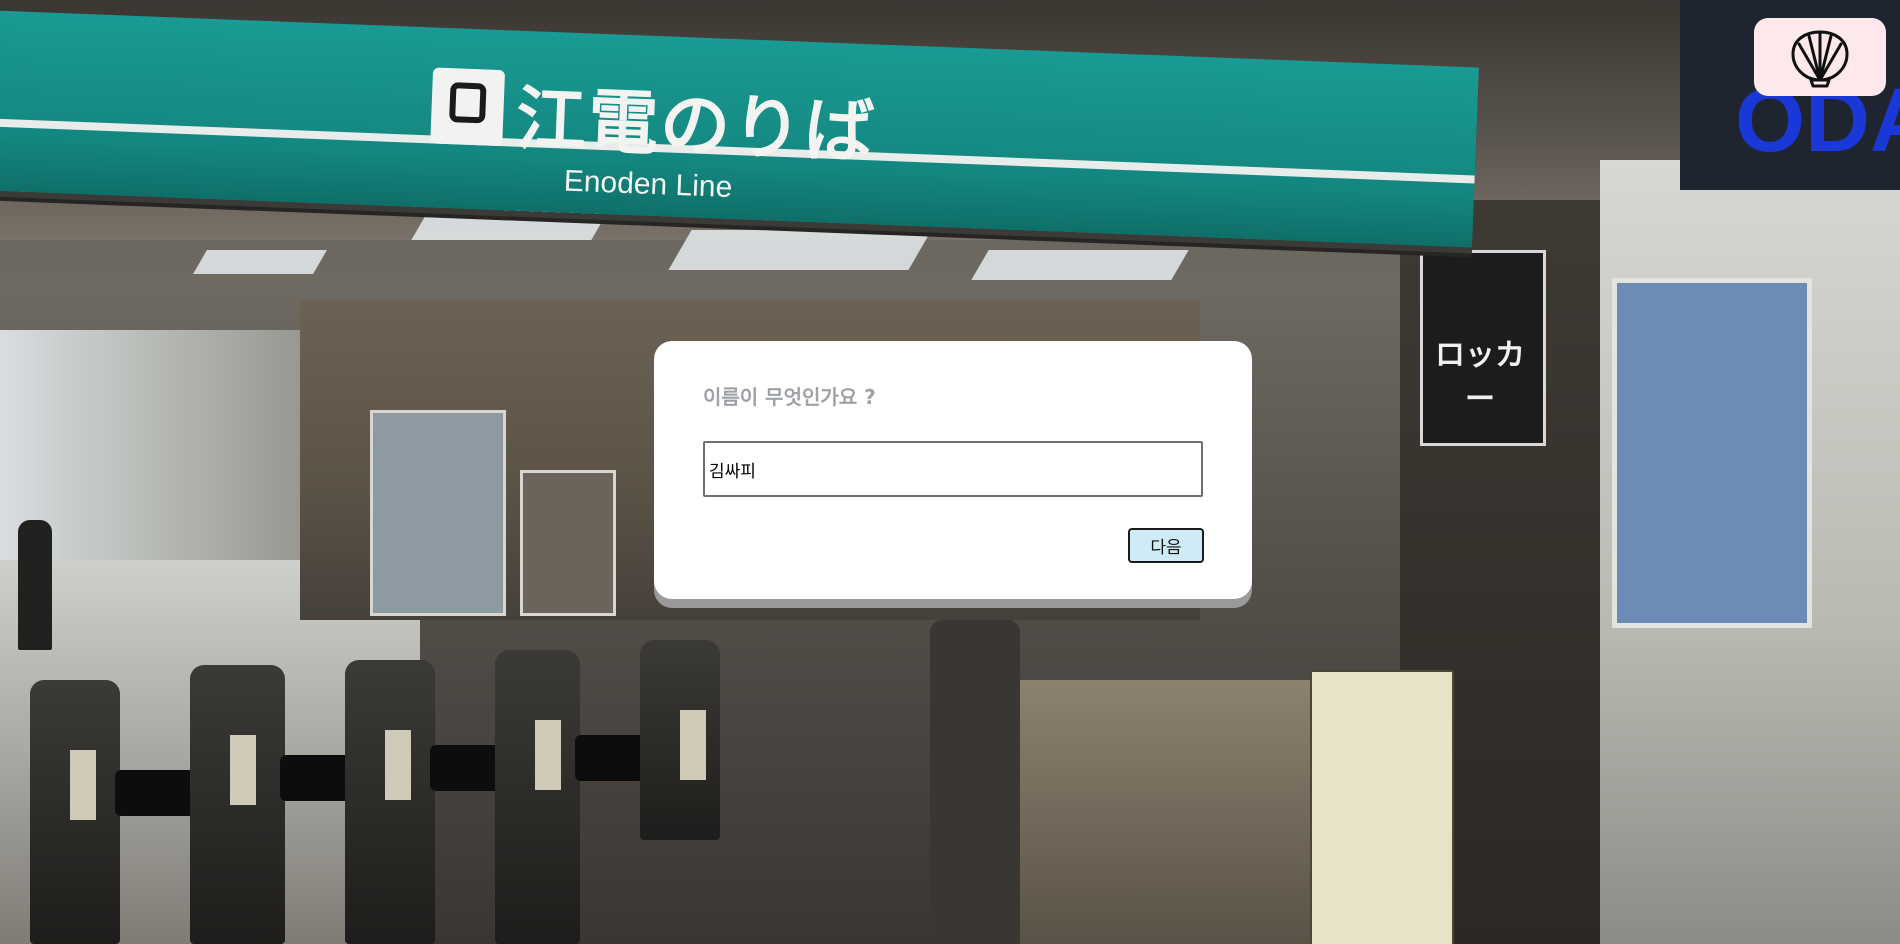 The image size is (1900, 944). What do you see at coordinates (468, 107) in the screenshot?
I see `train-icon` at bounding box center [468, 107].